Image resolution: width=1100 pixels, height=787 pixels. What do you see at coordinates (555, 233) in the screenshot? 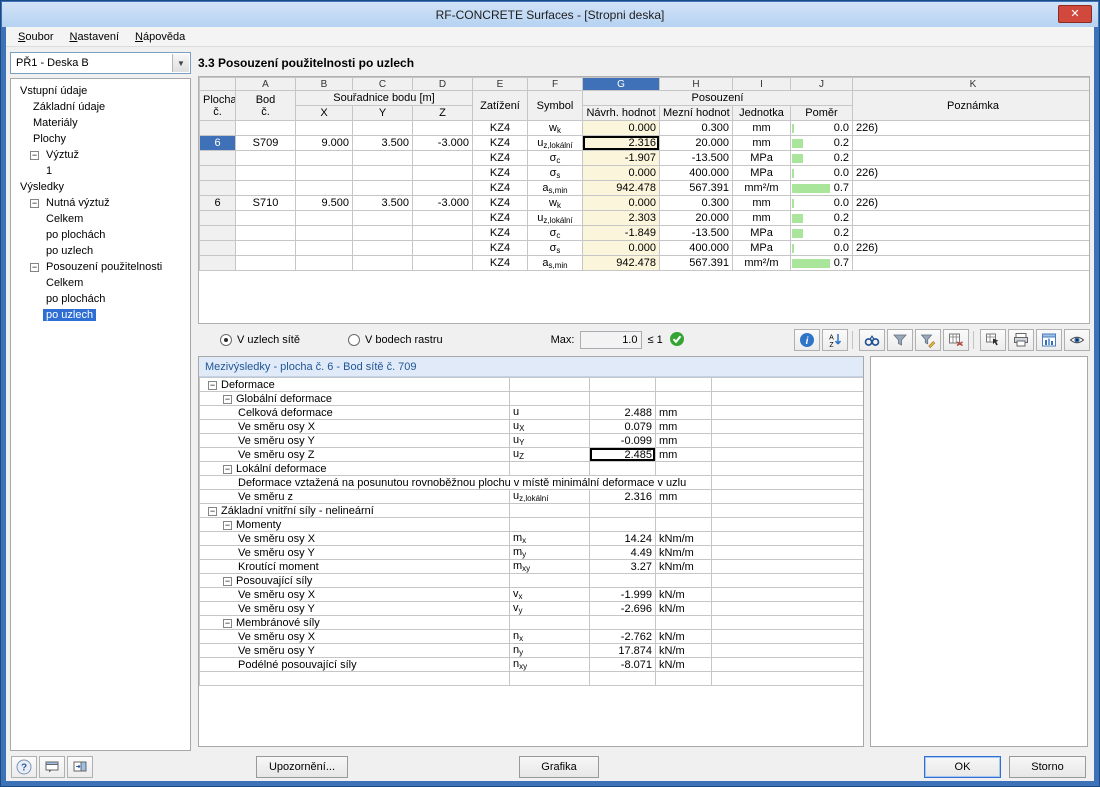
I see `cell-symbol: σc` at bounding box center [555, 233].